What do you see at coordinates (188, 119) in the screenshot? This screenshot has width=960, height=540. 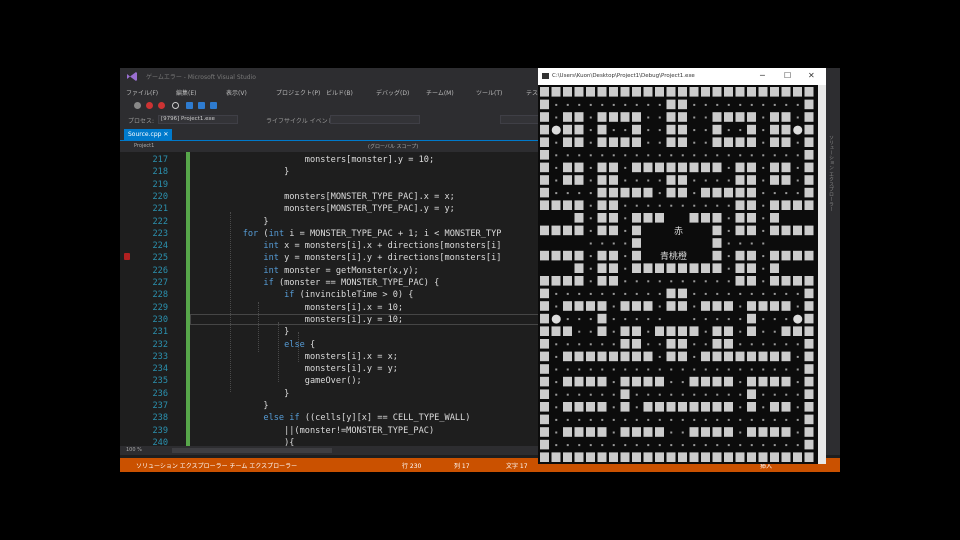 I see `process-value: [9796] Project1.exe` at bounding box center [188, 119].